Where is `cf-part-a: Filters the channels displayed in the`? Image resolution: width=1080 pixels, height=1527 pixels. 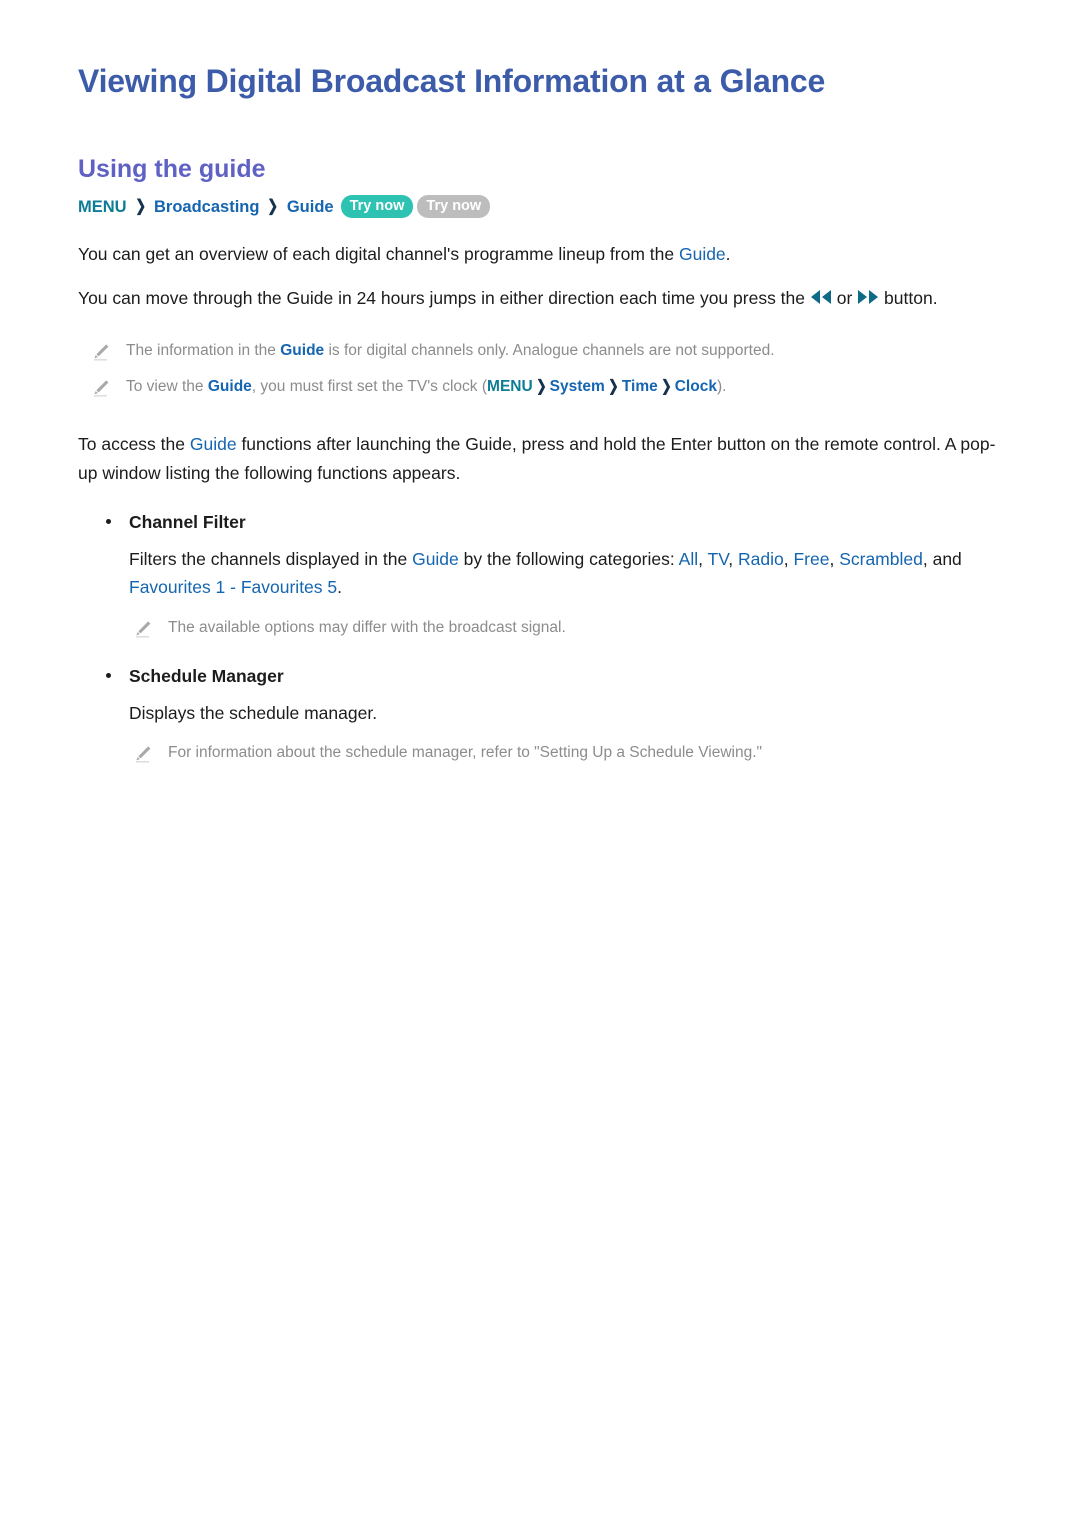
cf-part-a: Filters the channels displayed in the is located at coordinates (271, 559).